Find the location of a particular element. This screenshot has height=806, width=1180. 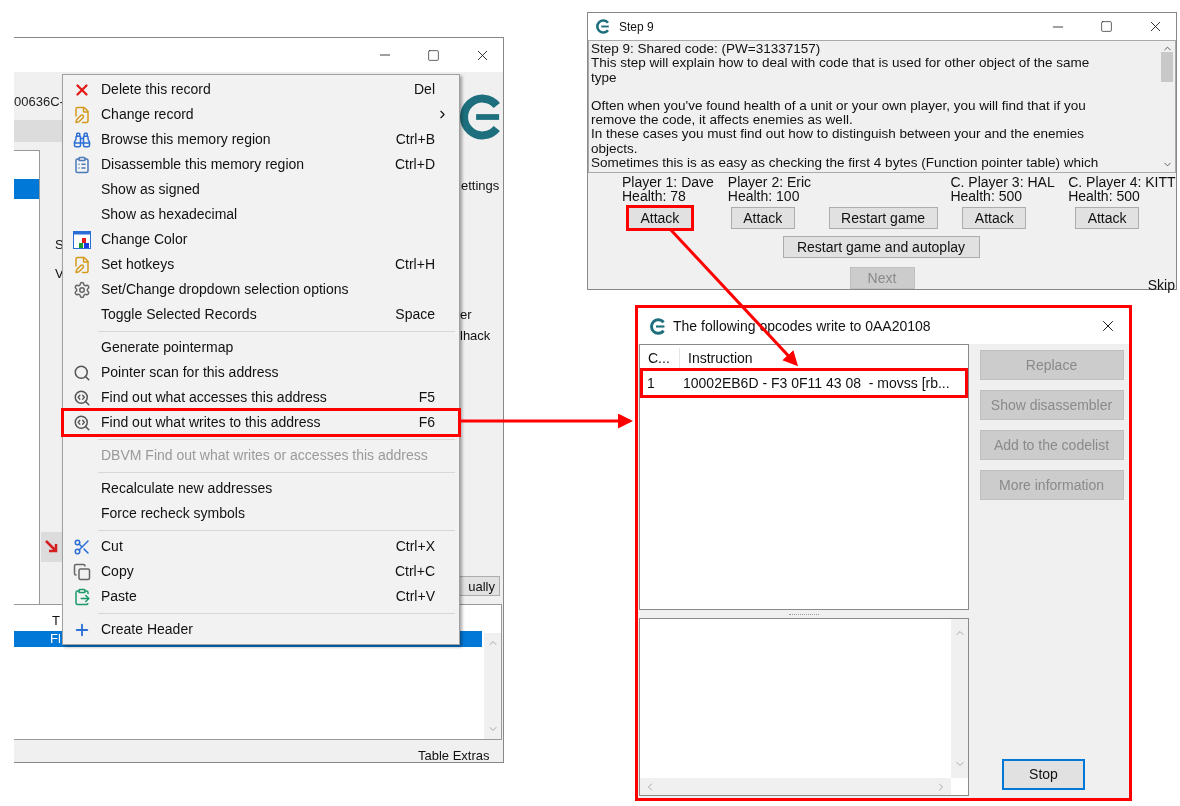

paste-icon is located at coordinates (82, 596).